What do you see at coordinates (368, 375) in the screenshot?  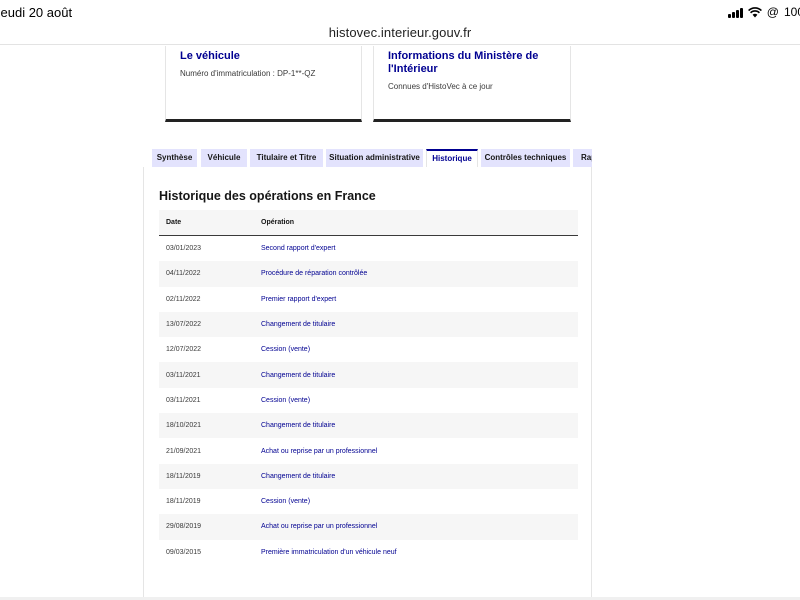 I see `table-row: 03/11/2021 Changement de titulaire` at bounding box center [368, 375].